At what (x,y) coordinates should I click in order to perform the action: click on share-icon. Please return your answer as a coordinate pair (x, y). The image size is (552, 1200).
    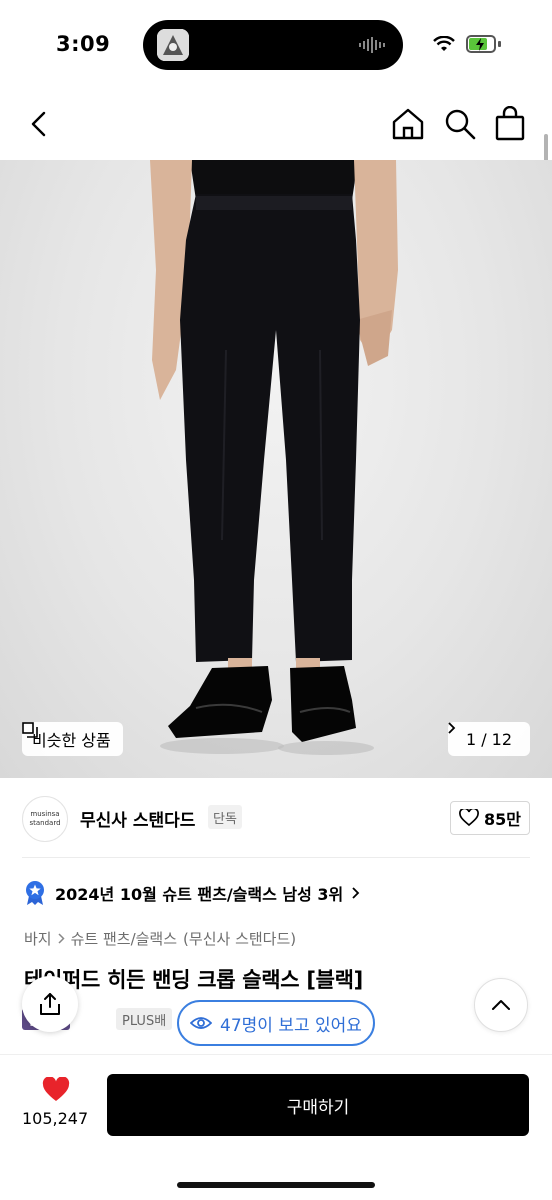
    Looking at the image, I should click on (50, 1004).